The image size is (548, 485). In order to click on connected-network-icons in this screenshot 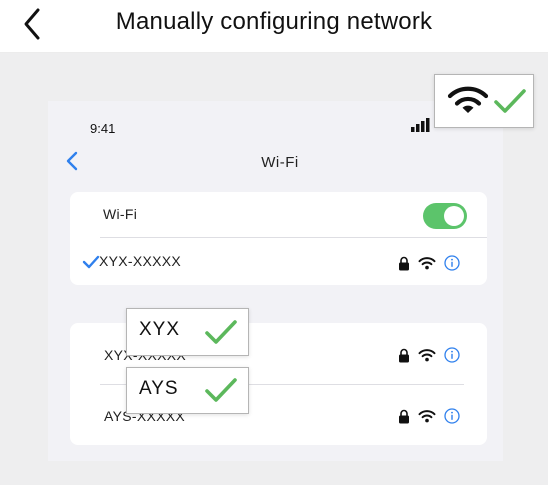, I will do `click(429, 263)`.